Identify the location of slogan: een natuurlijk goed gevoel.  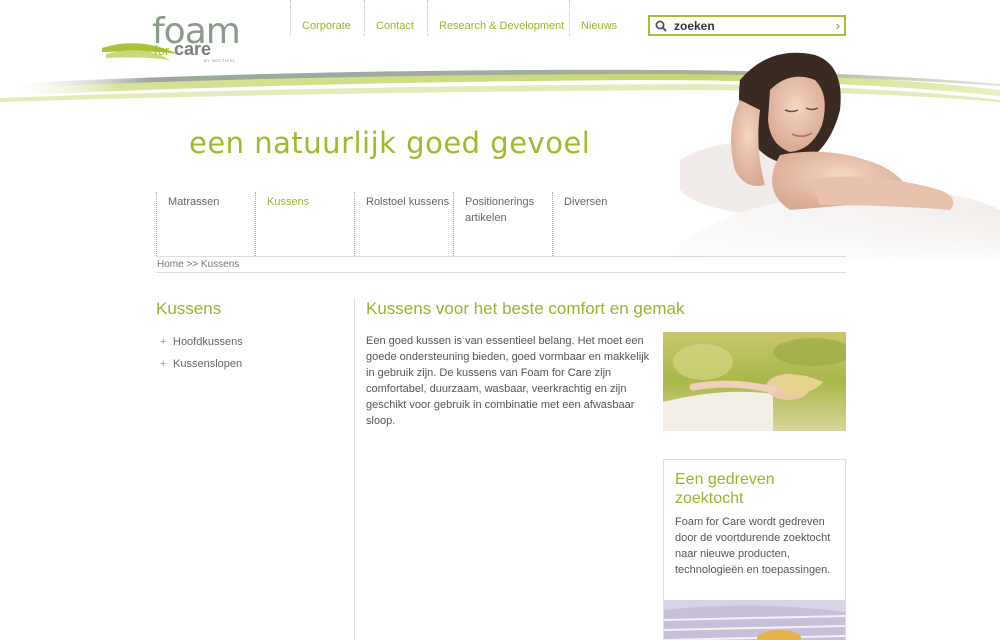
(390, 143).